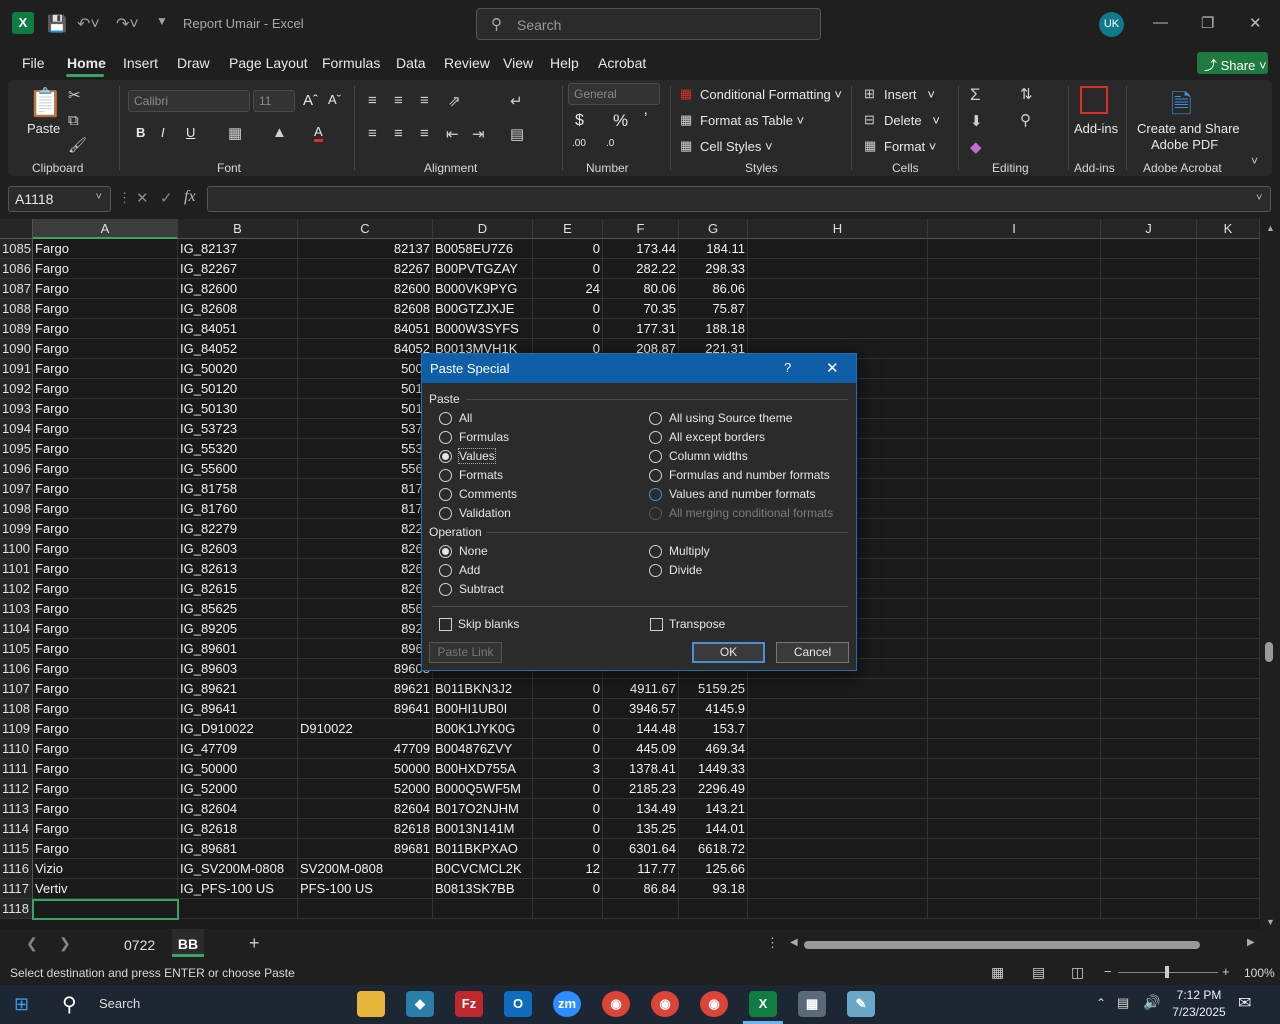 Image resolution: width=1280 pixels, height=1024 pixels. What do you see at coordinates (483, 729) in the screenshot?
I see `cell-d: B00K1JYK0G` at bounding box center [483, 729].